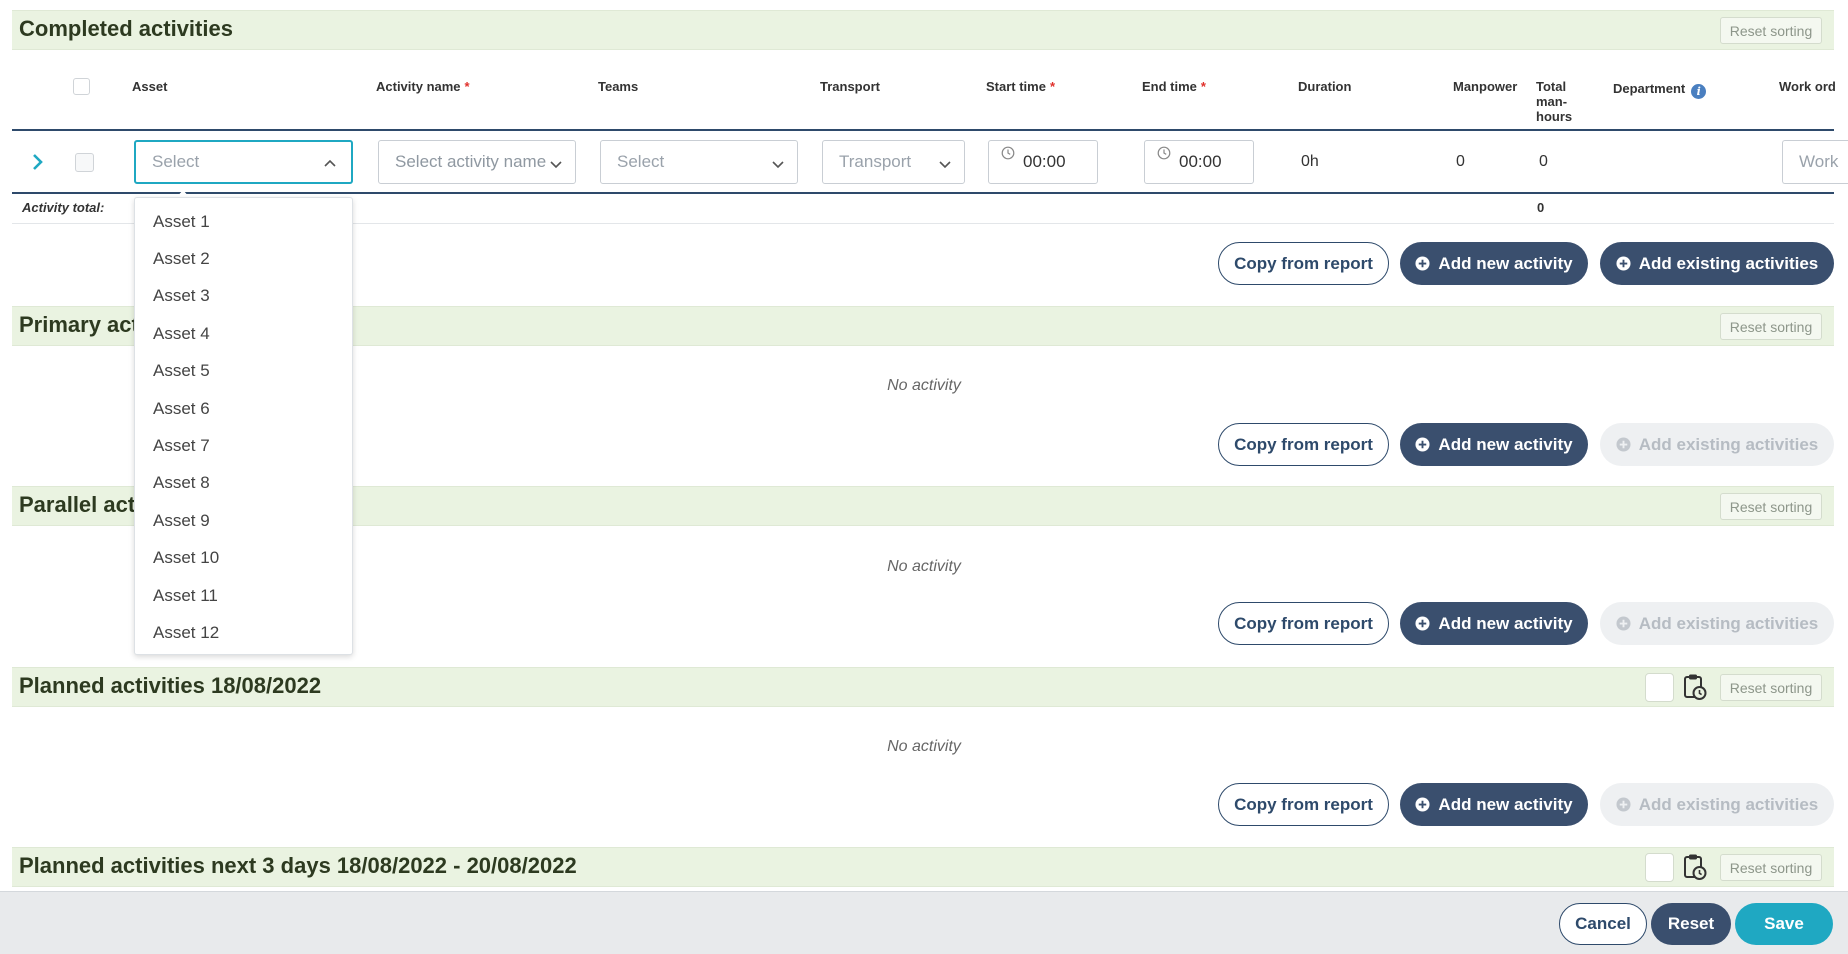 This screenshot has height=954, width=1848. I want to click on dropdown-option: Asset 7, so click(243, 445).